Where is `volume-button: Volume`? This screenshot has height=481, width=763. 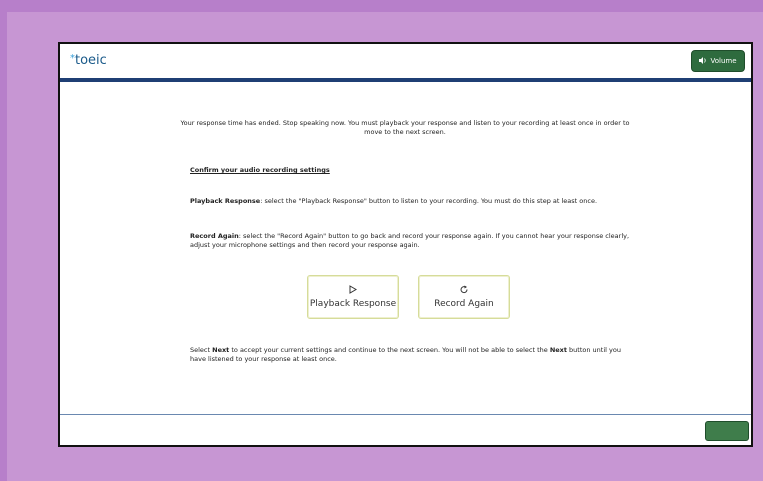 volume-button: Volume is located at coordinates (718, 61).